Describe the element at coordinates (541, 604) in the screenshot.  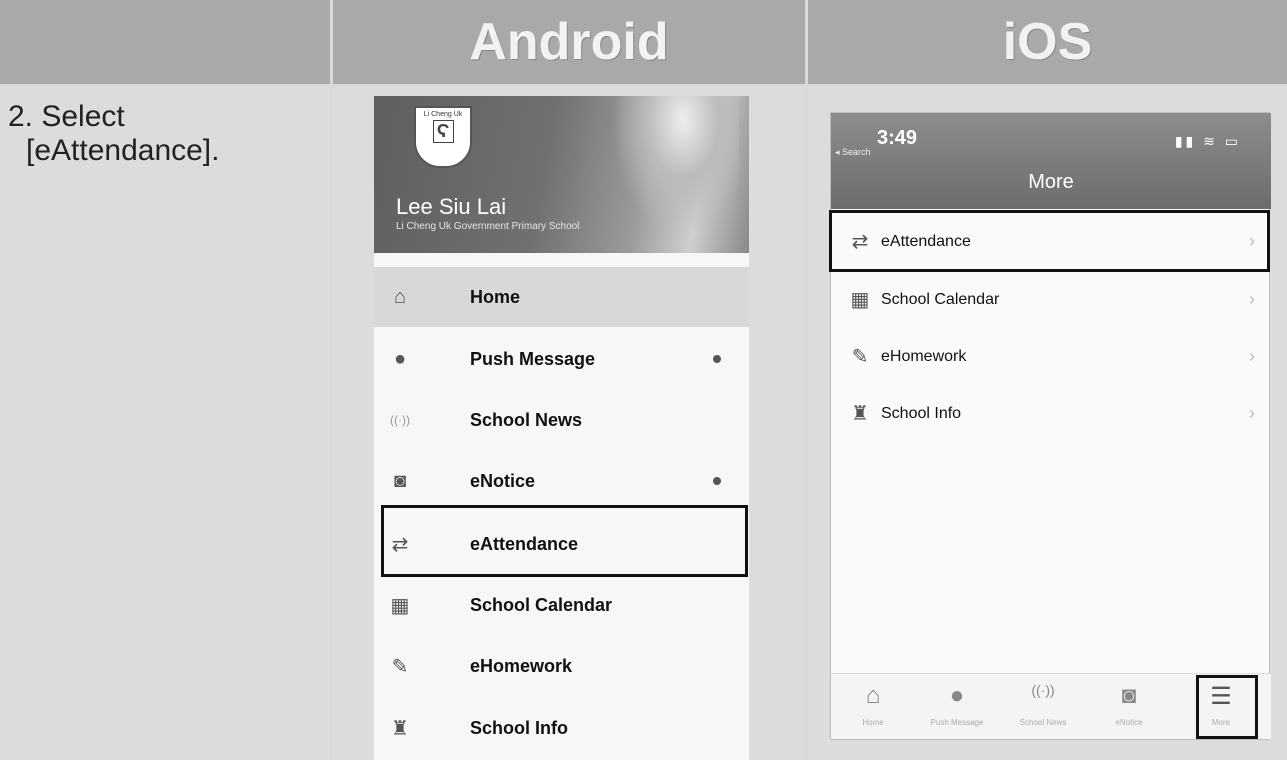
I see `menu-item-label: School Calendar` at that location.